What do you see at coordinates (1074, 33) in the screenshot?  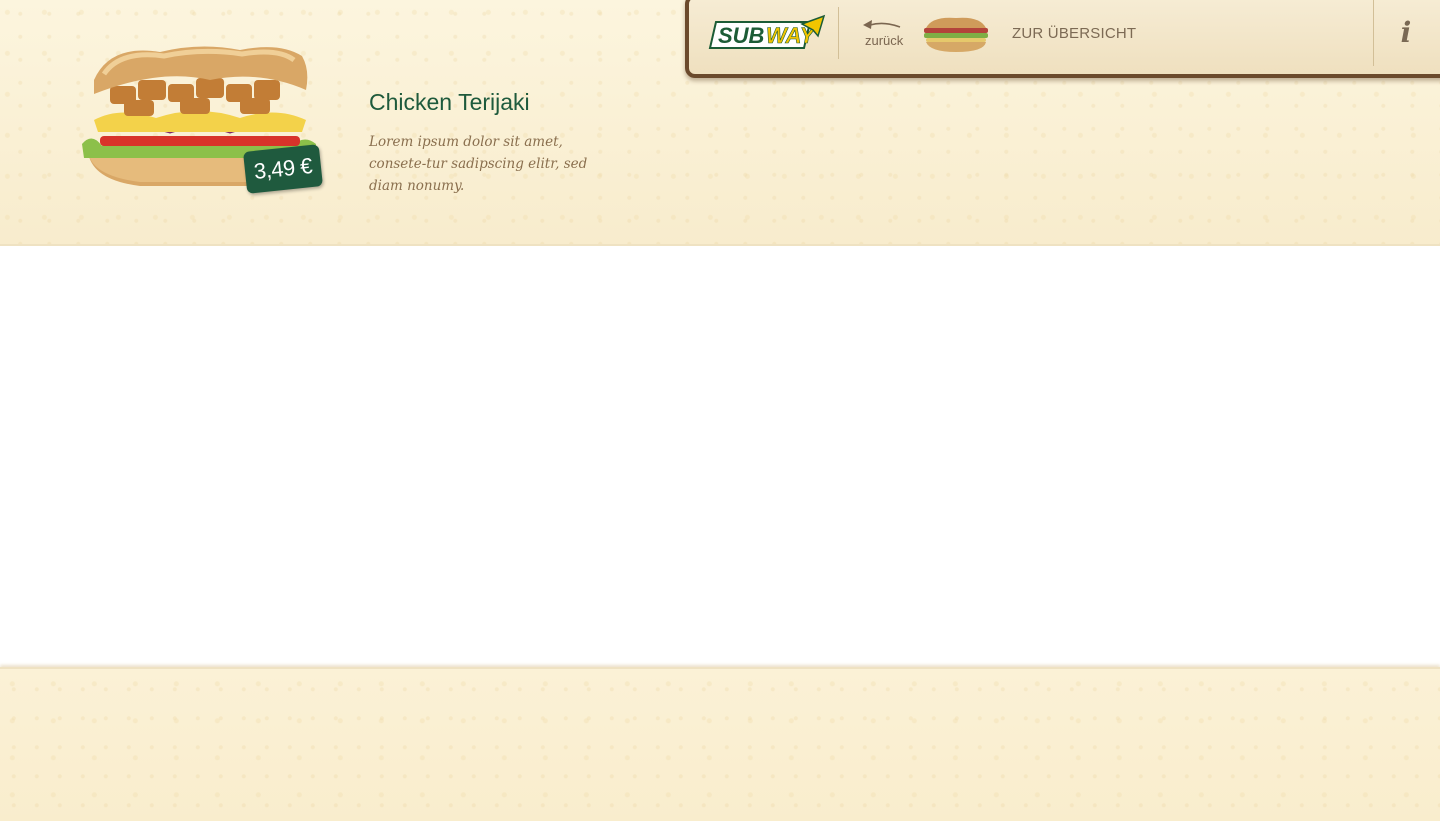 I see `overview-link: ZUR ÜBERSICHT` at bounding box center [1074, 33].